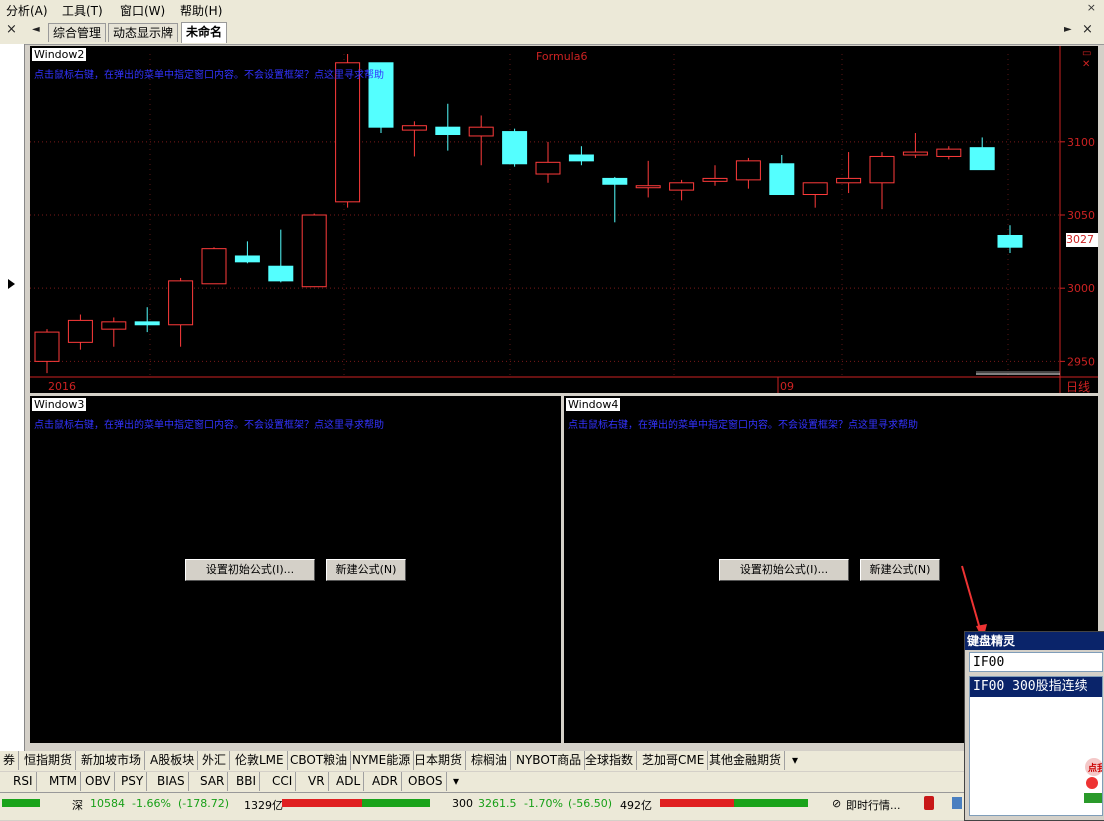 The height and width of the screenshot is (821, 1104). Describe the element at coordinates (10, 760) in the screenshot. I see `market-tab-0: 券` at that location.